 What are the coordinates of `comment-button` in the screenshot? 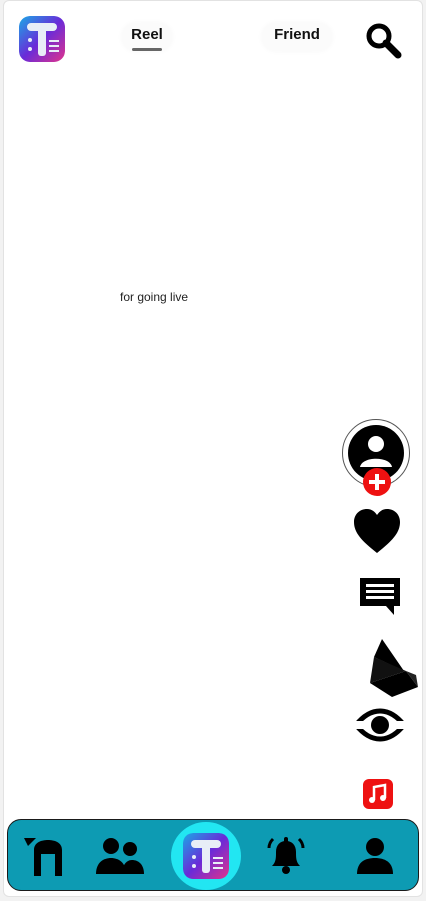 It's located at (380, 596).